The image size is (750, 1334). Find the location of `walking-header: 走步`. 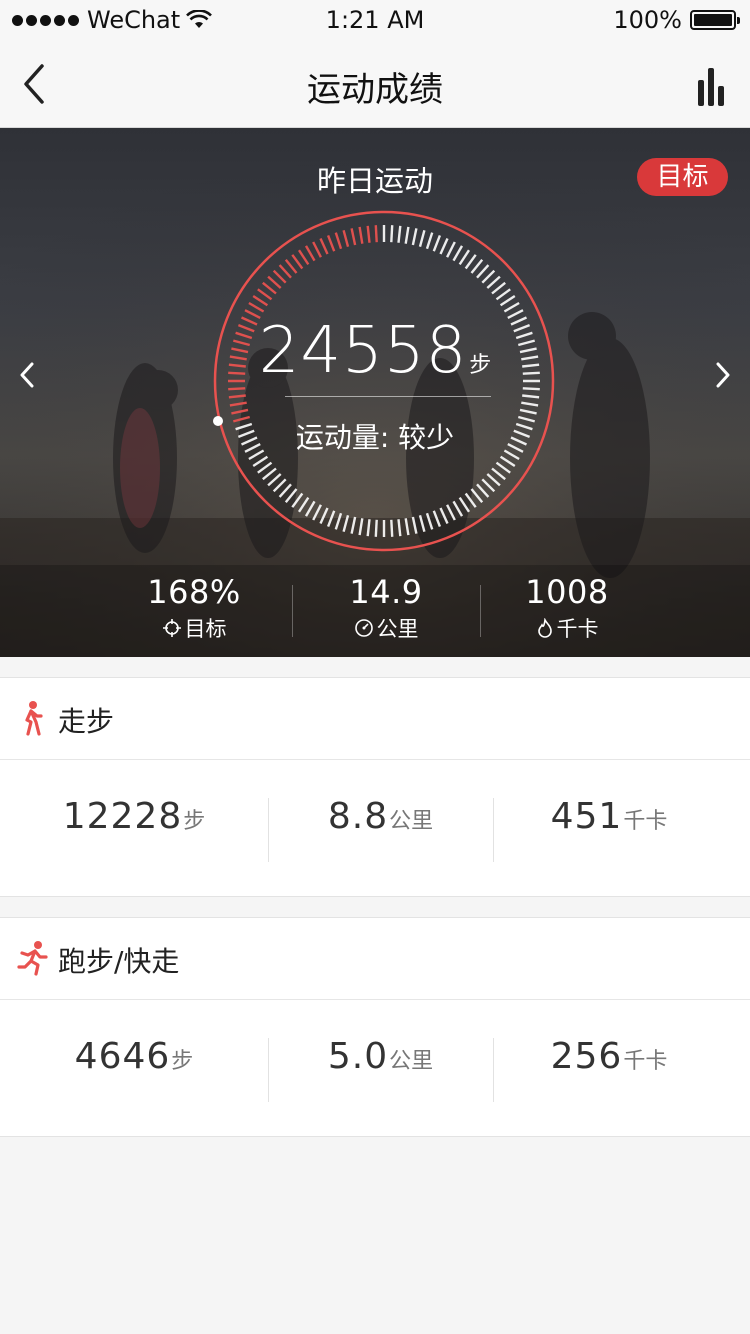

walking-header: 走步 is located at coordinates (375, 719).